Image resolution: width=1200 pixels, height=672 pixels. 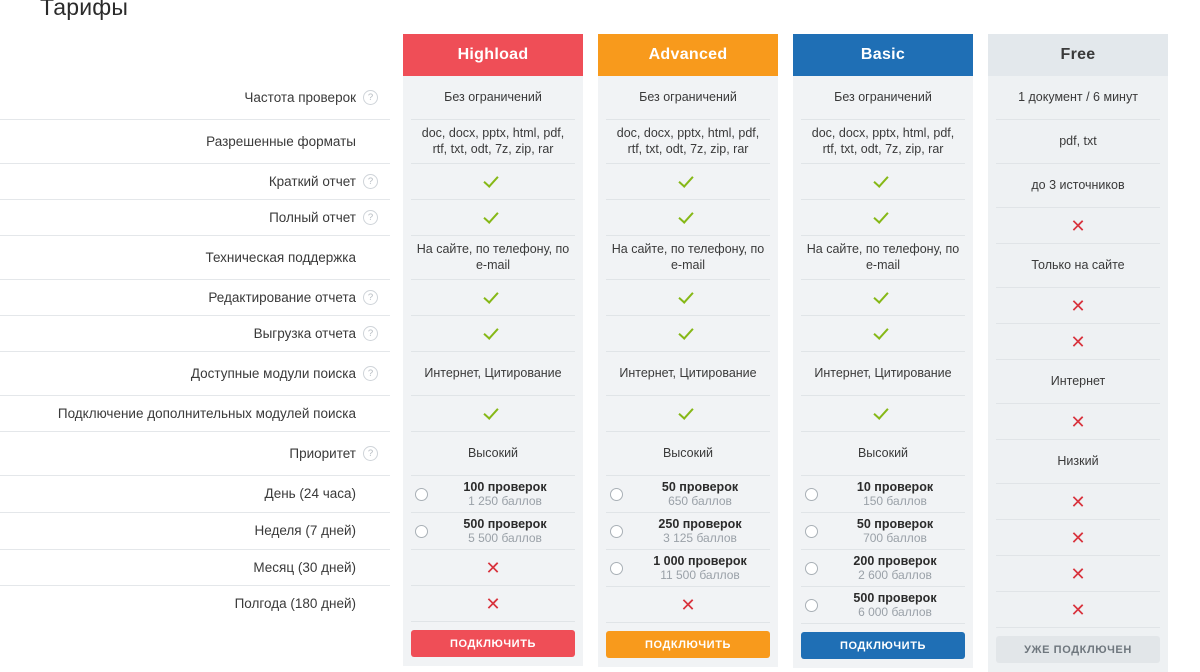 I want to click on price-option: 1 000 проверок 11 500 баллов, so click(x=688, y=568).